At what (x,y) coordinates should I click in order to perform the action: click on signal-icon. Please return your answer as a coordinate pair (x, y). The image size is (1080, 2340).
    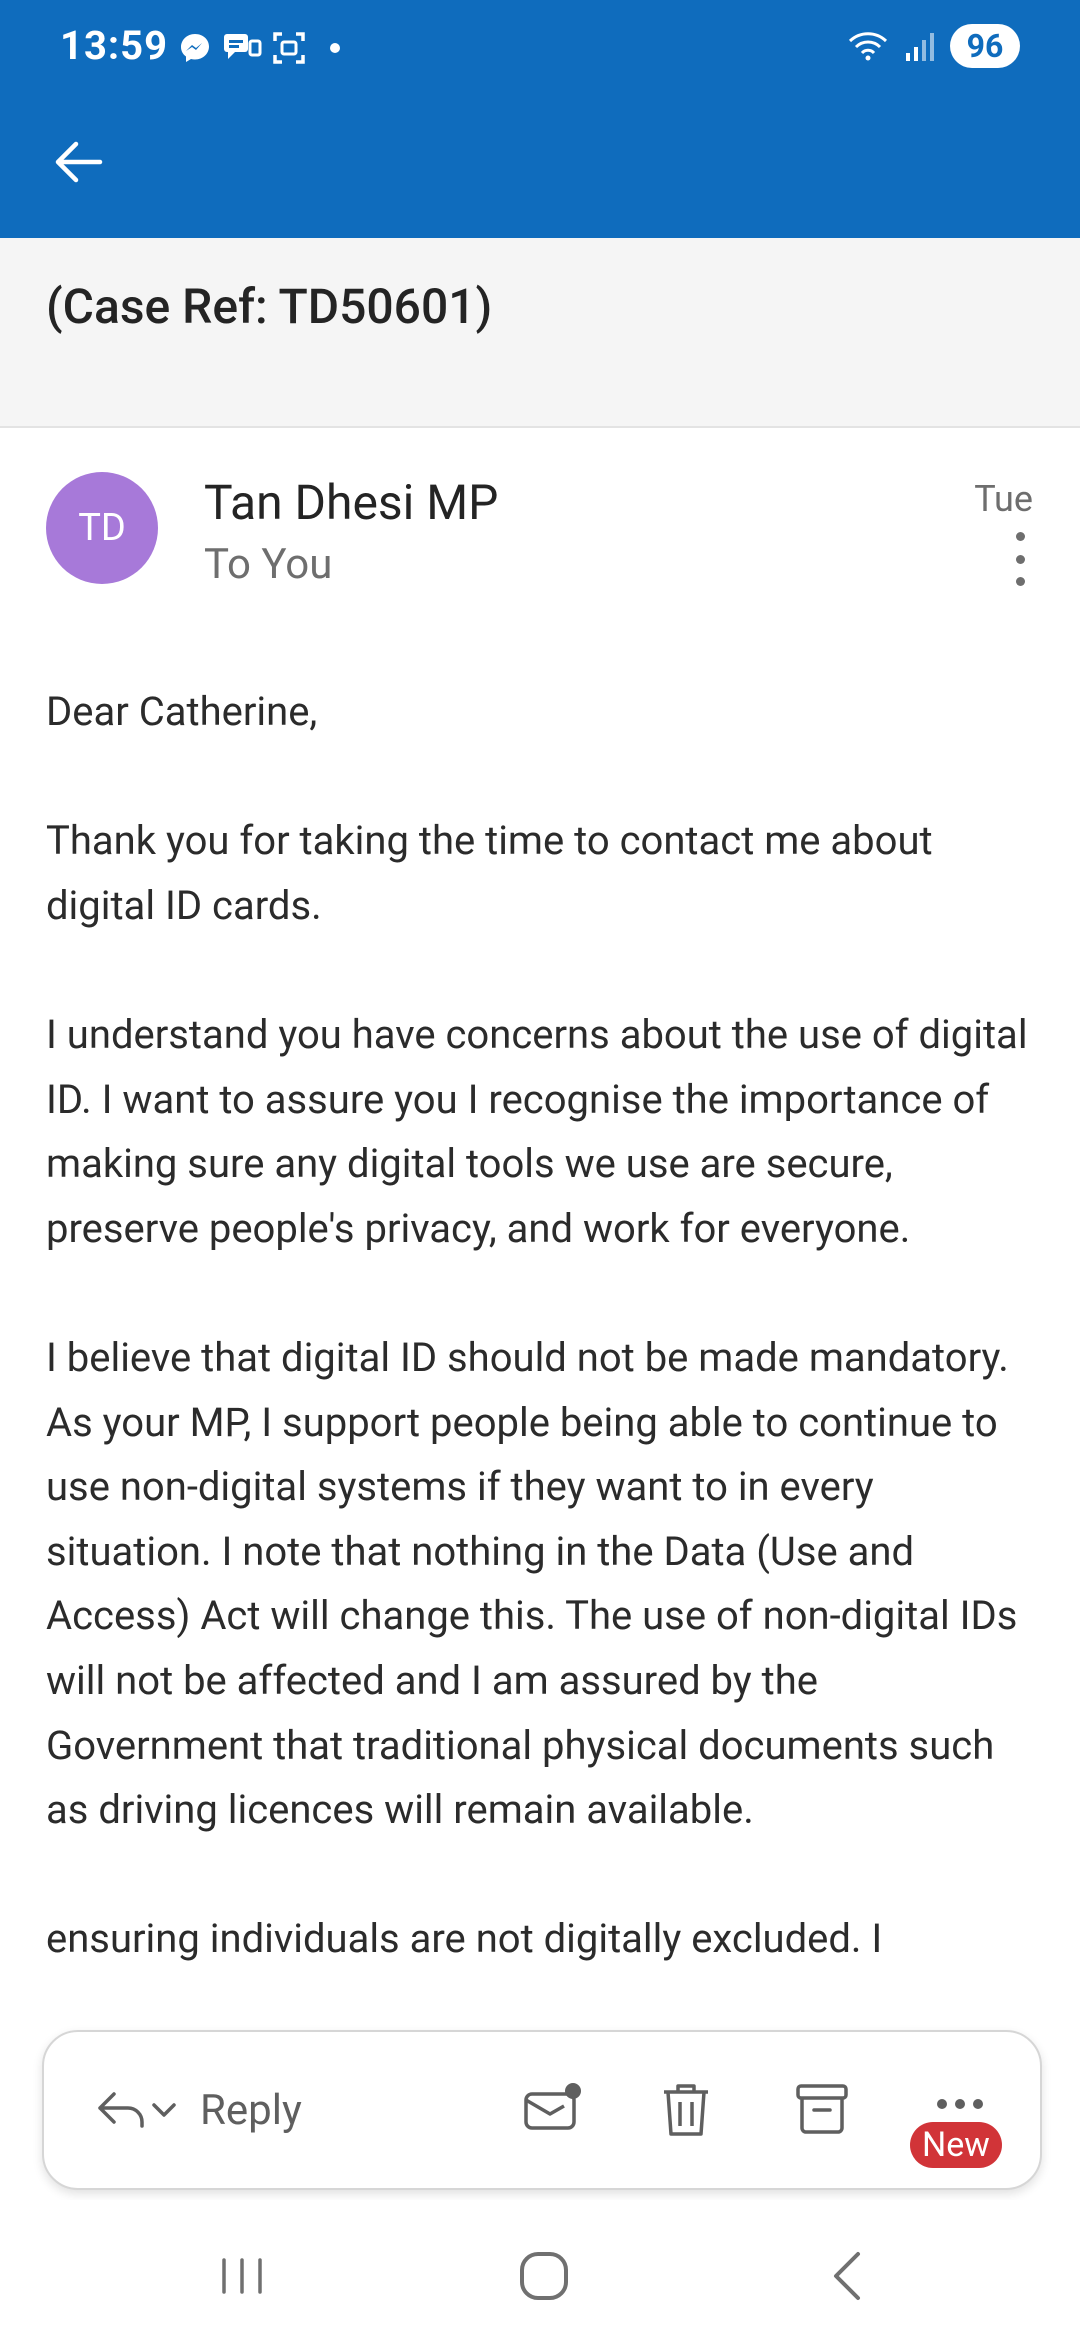
    Looking at the image, I should click on (920, 47).